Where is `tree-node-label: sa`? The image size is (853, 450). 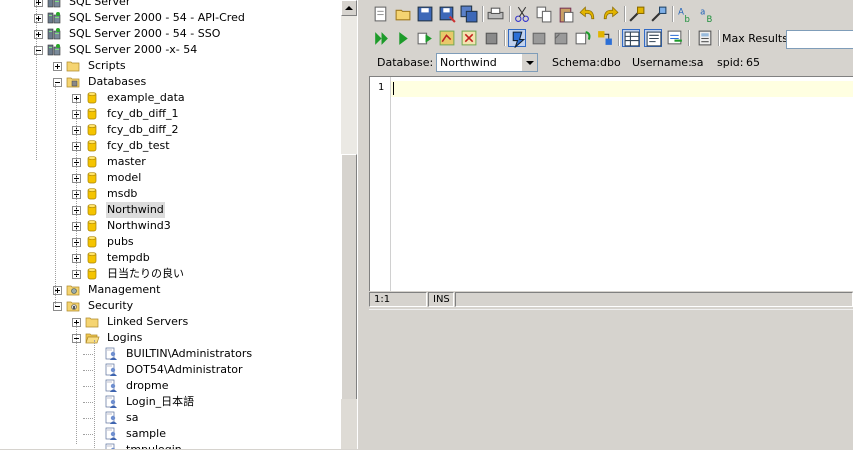
tree-node-label: sa is located at coordinates (132, 418).